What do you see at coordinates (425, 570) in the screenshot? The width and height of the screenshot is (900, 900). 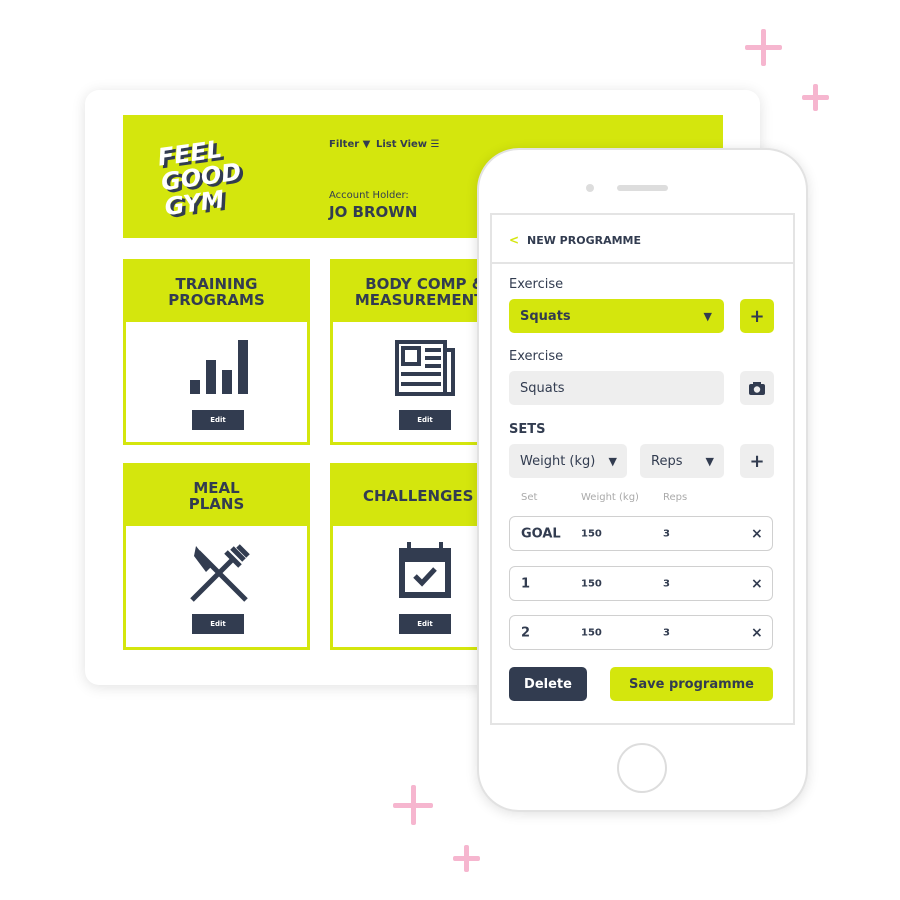 I see `calendar-check-icon` at bounding box center [425, 570].